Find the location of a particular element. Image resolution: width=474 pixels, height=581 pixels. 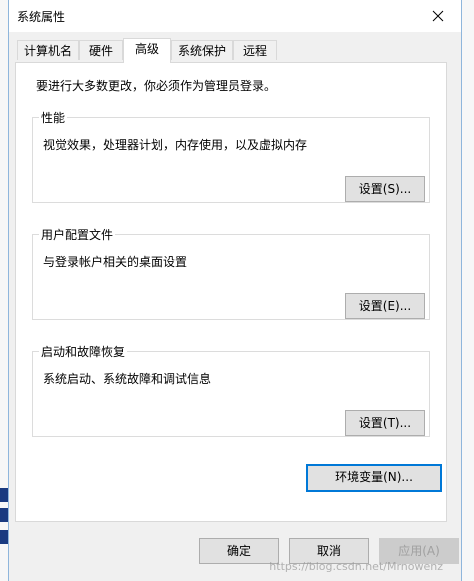

tab-remote: 远程 is located at coordinates (255, 50).